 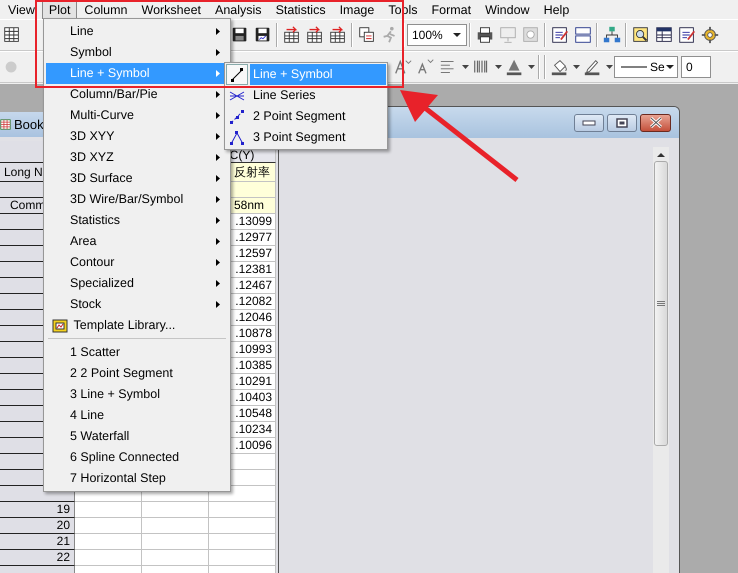 What do you see at coordinates (357, 9) in the screenshot?
I see `menu-item: Image` at bounding box center [357, 9].